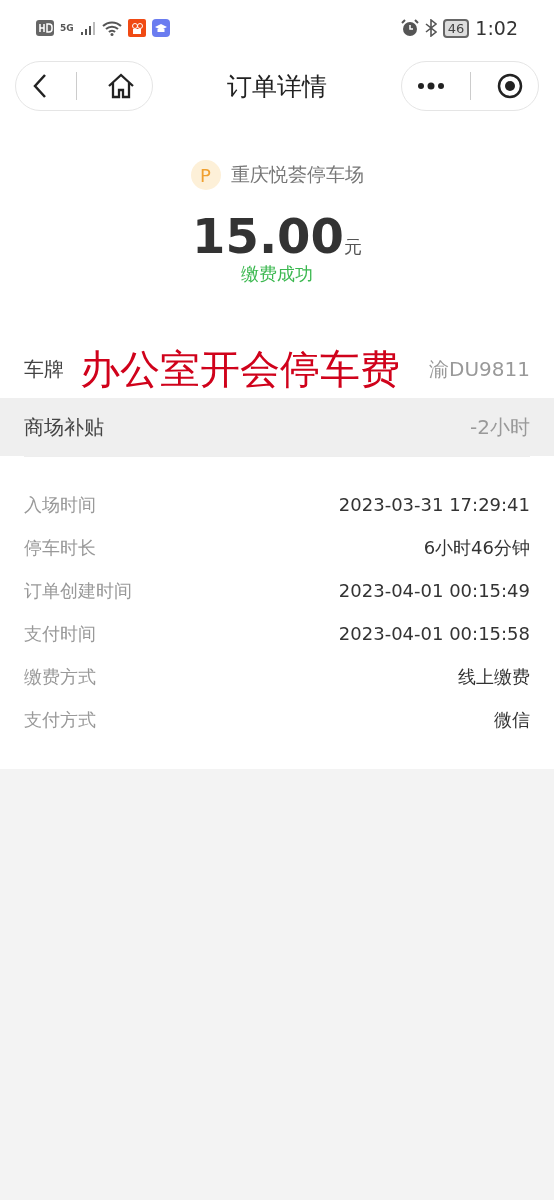 The height and width of the screenshot is (1200, 554). I want to click on row-value: 渝DU9811, so click(479, 369).